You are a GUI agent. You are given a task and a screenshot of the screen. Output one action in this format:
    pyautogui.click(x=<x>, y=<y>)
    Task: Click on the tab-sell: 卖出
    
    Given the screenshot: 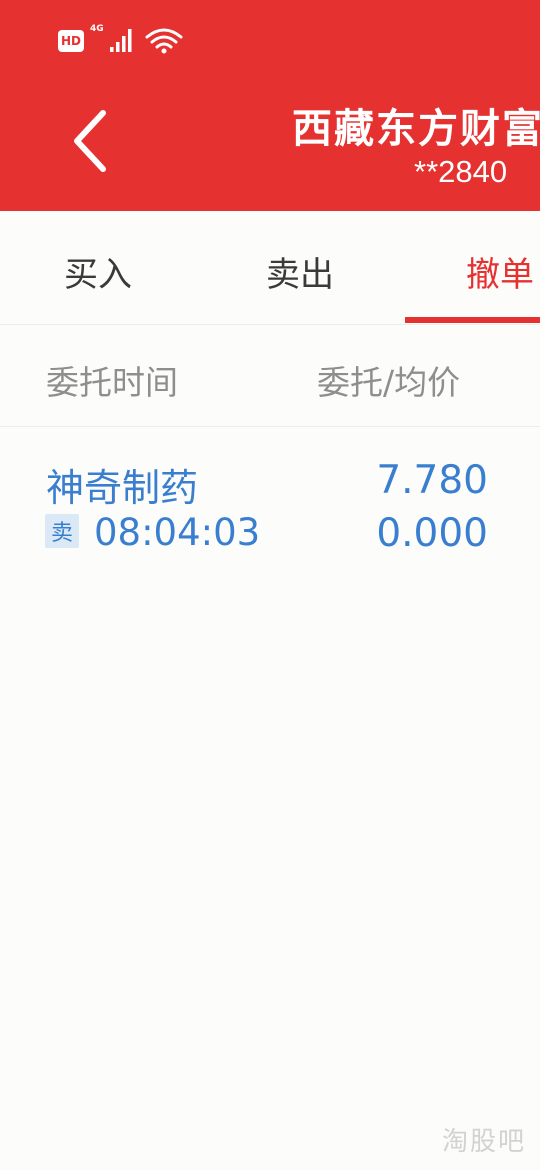 What is the action you would take?
    pyautogui.click(x=300, y=271)
    